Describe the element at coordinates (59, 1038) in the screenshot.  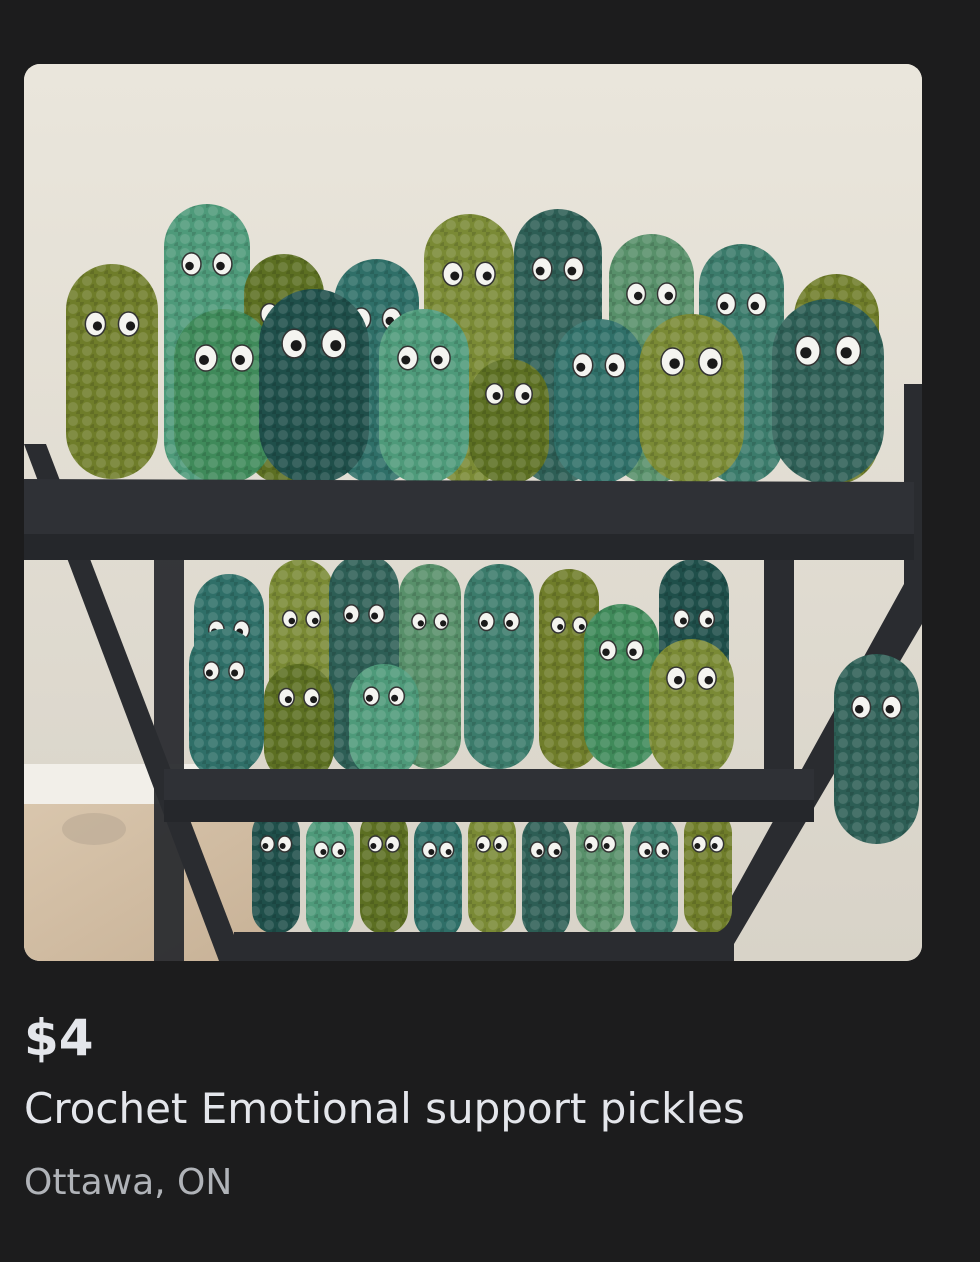
I see `listing-price: $4` at that location.